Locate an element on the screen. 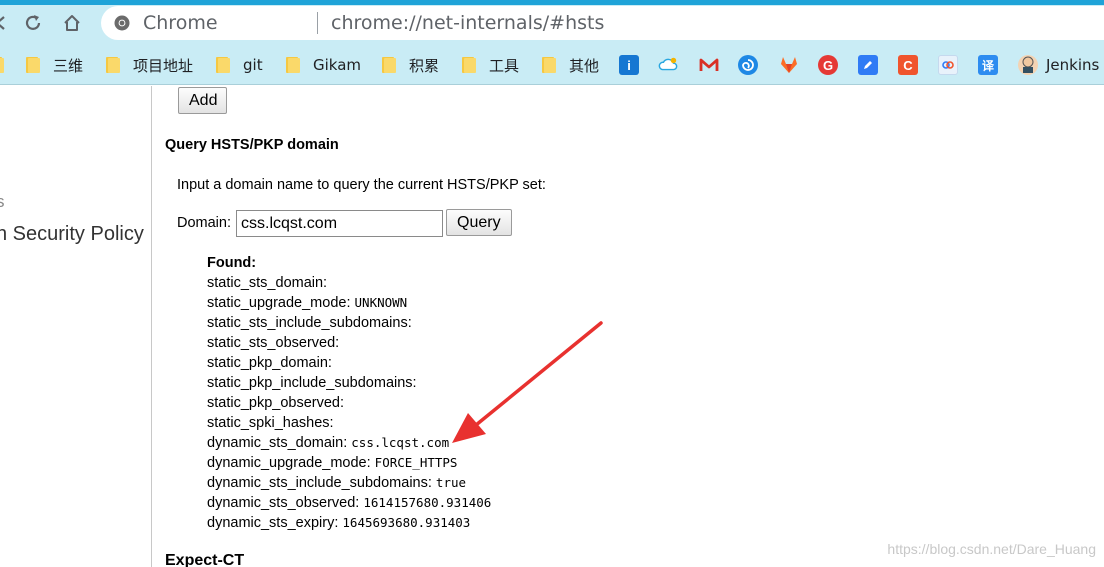 The width and height of the screenshot is (1104, 567). toolbar-accent-stripe is located at coordinates (552, 2).